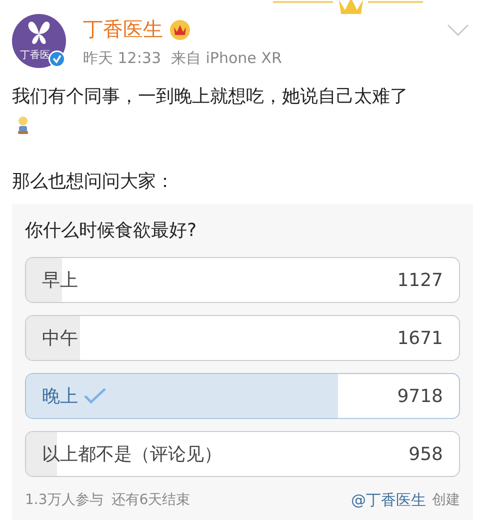 Image resolution: width=483 pixels, height=524 pixels. I want to click on crown-badge-icon, so click(180, 29).